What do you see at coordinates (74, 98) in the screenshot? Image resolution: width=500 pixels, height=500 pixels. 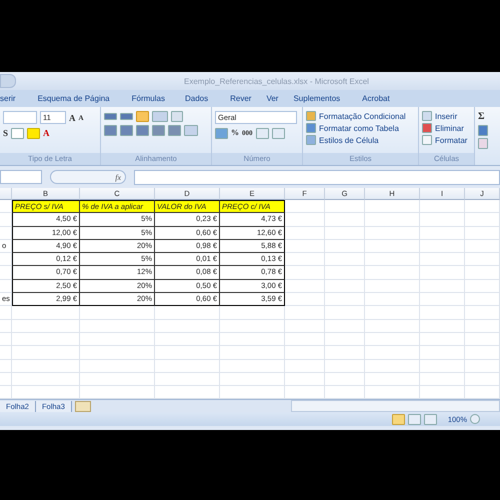 I see `ribbon-tab: Esquema de Página` at bounding box center [74, 98].